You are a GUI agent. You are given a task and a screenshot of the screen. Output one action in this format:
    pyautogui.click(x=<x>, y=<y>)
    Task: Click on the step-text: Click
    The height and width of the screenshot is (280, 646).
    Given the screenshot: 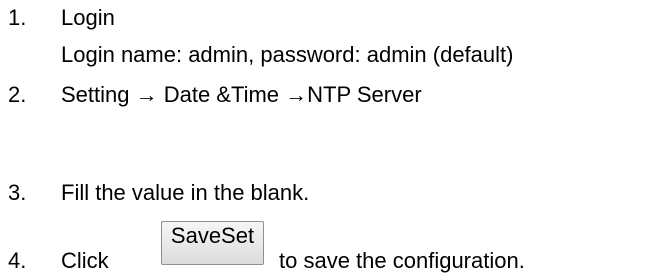 What is the action you would take?
    pyautogui.click(x=85, y=260)
    